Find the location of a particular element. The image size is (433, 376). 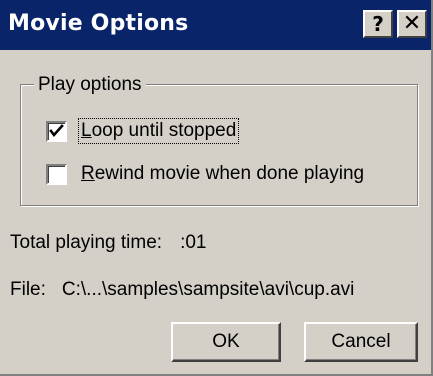

file-label: File: is located at coordinates (28, 289).